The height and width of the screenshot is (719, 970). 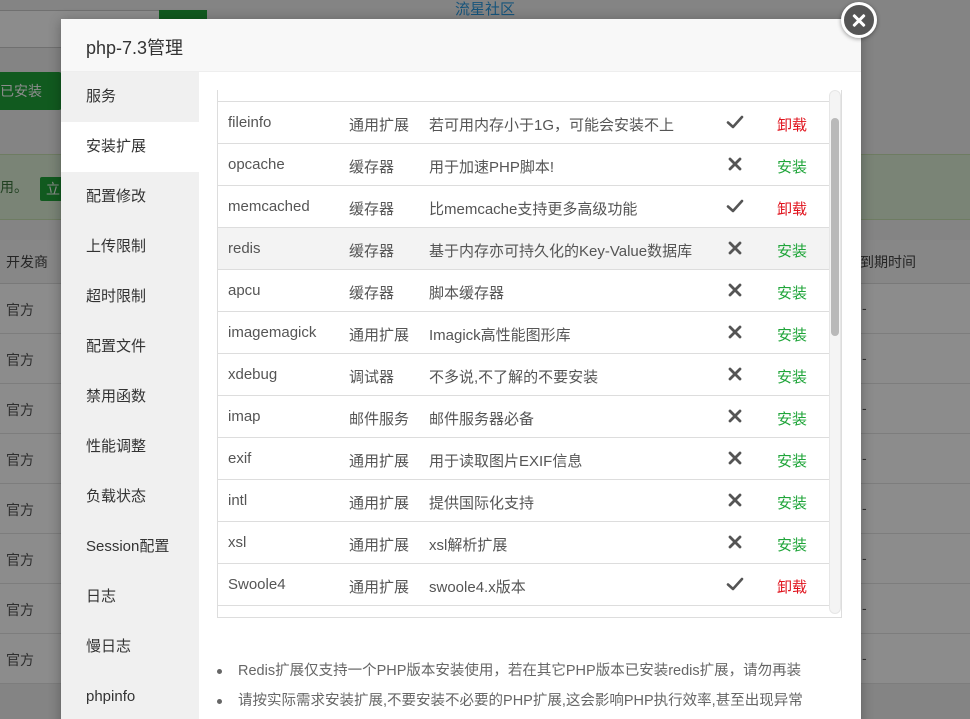 What do you see at coordinates (130, 547) in the screenshot?
I see `sidebar-item: Session配置` at bounding box center [130, 547].